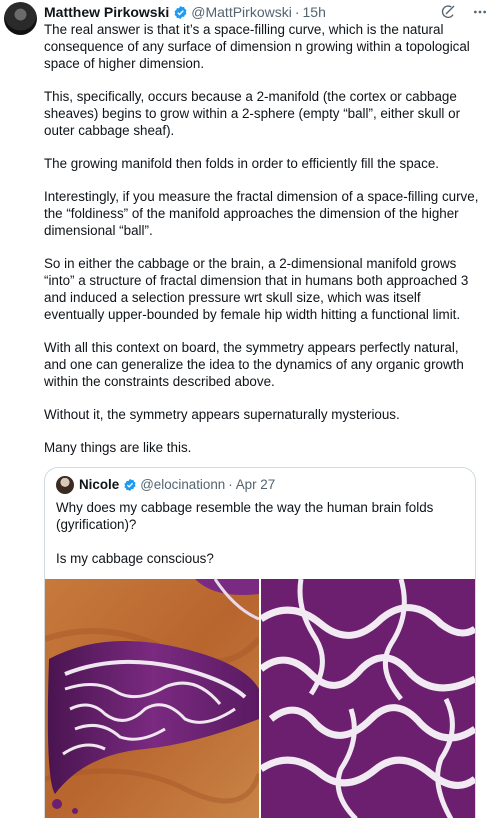 This screenshot has width=500, height=818. Describe the element at coordinates (368, 698) in the screenshot. I see `cabbage-photo-right` at that location.